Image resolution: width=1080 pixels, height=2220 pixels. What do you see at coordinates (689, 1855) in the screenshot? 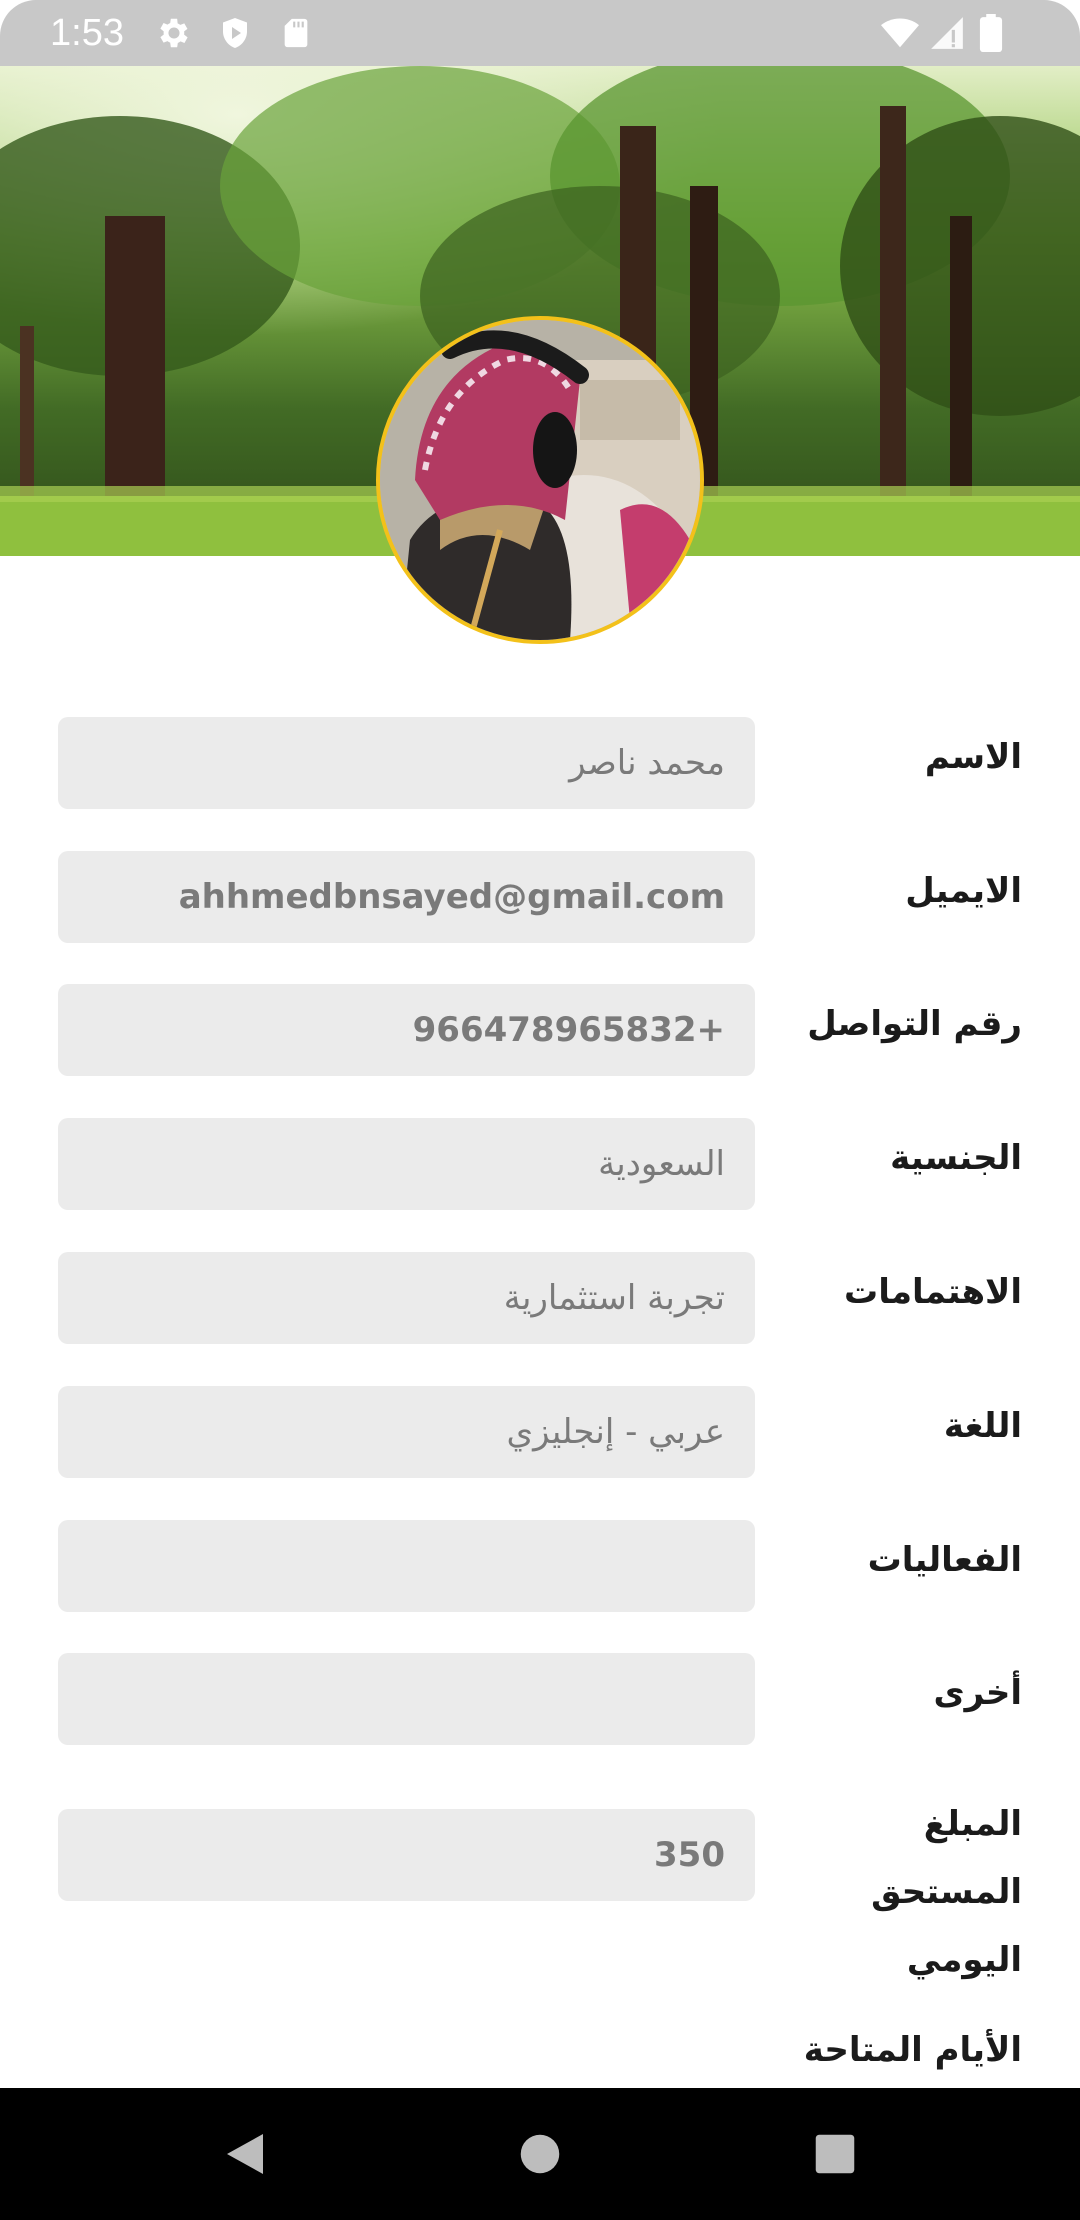
I see `daily-amount-value: 350` at bounding box center [689, 1855].